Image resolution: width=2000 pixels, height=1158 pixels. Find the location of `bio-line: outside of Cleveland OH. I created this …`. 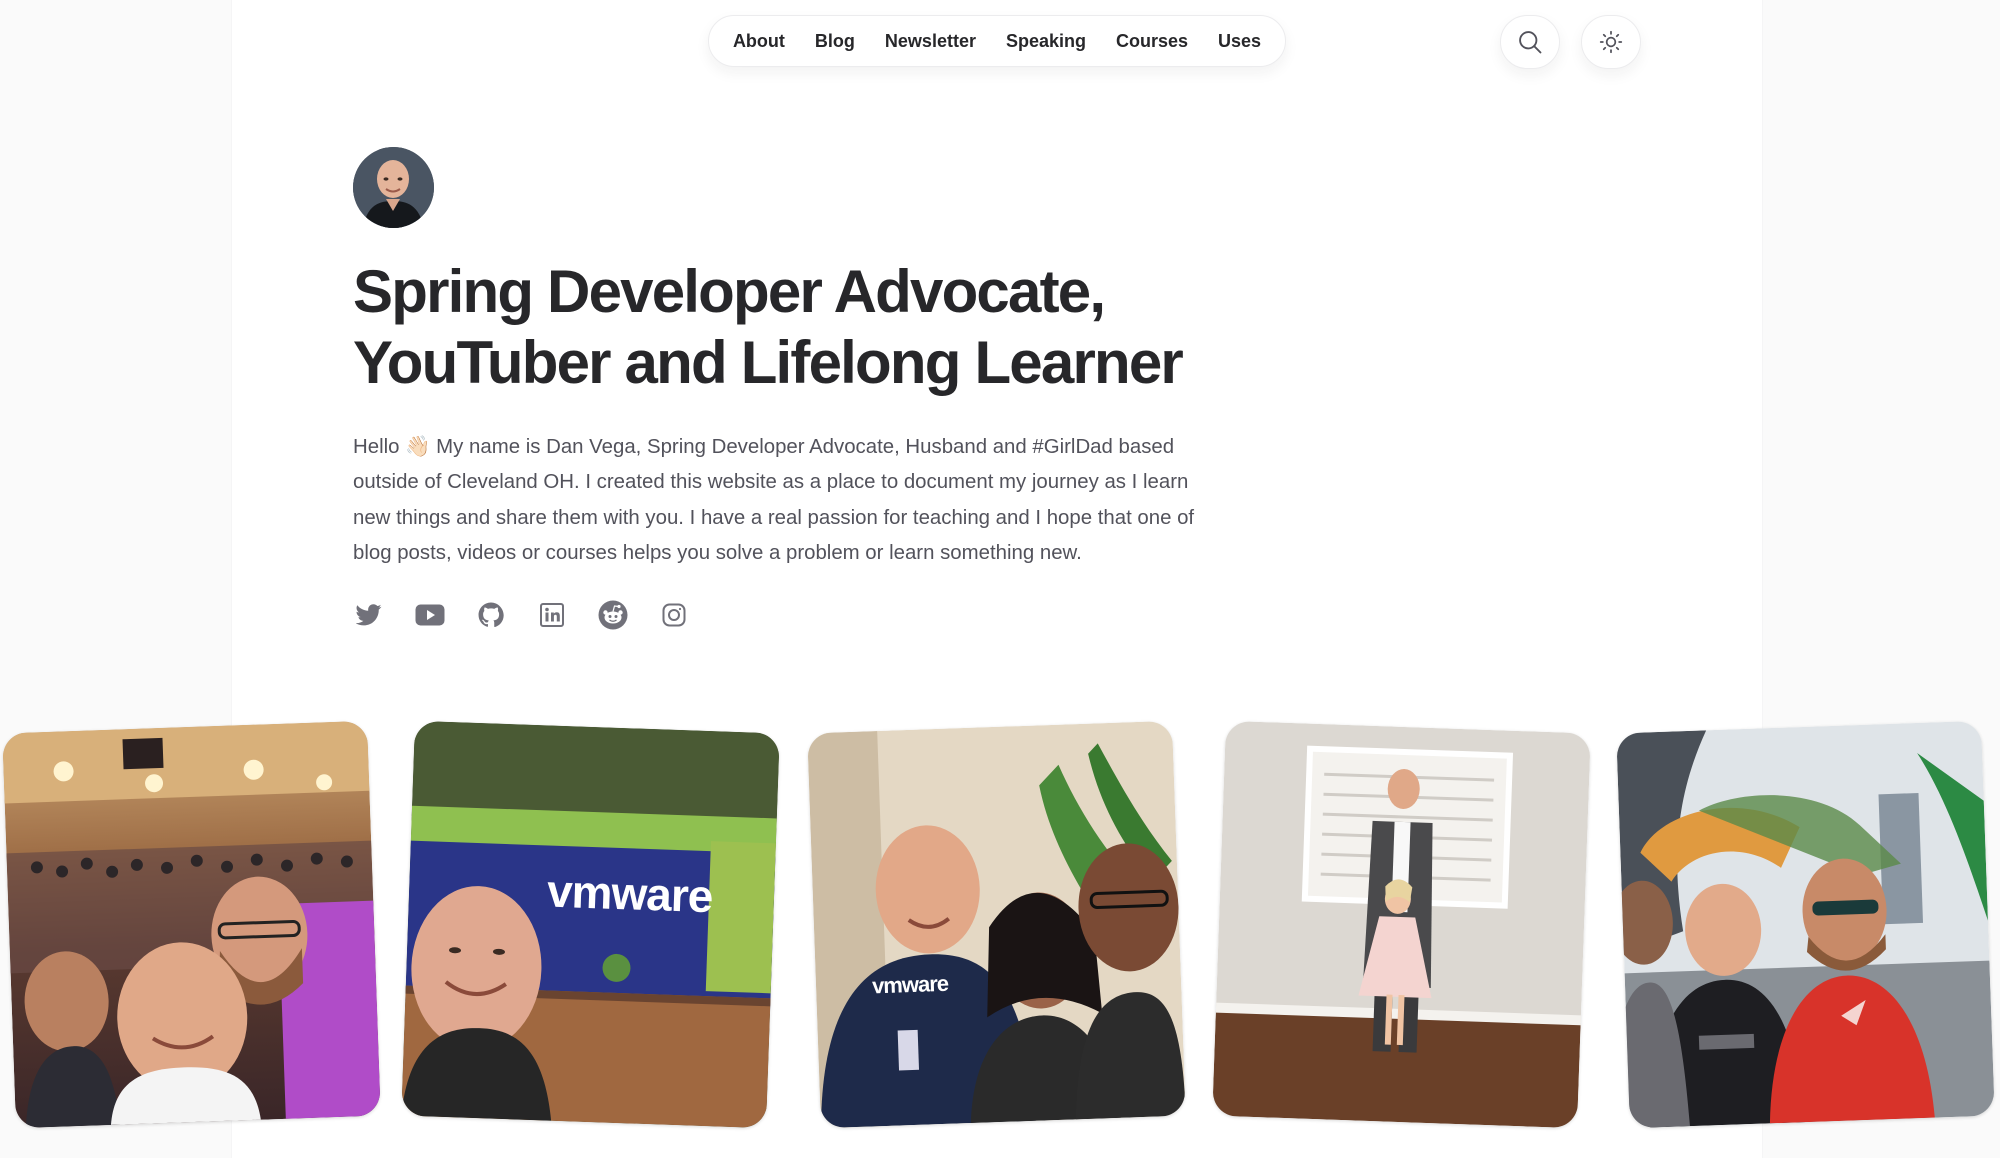

bio-line: outside of Cleveland OH. I created this … is located at coordinates (771, 482).